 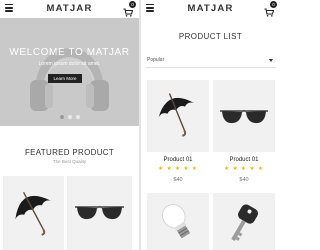 I want to click on headphones-image, so click(x=69, y=79).